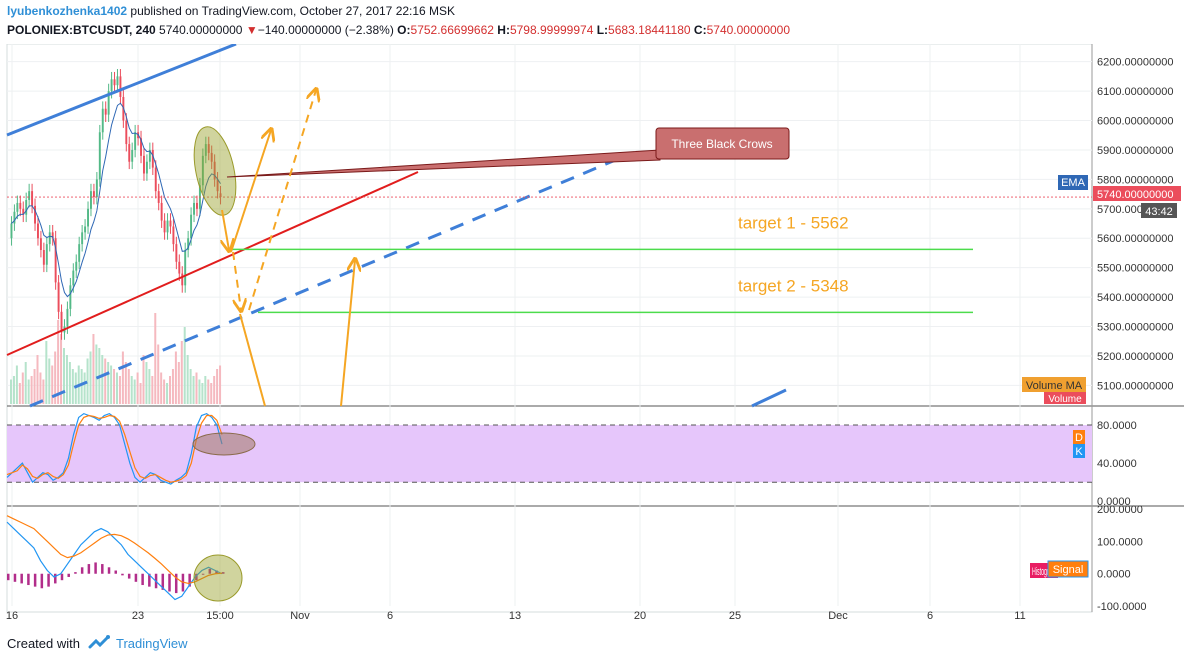  What do you see at coordinates (67, 11) in the screenshot?
I see `author-link: lyubenkozhenka1402` at bounding box center [67, 11].